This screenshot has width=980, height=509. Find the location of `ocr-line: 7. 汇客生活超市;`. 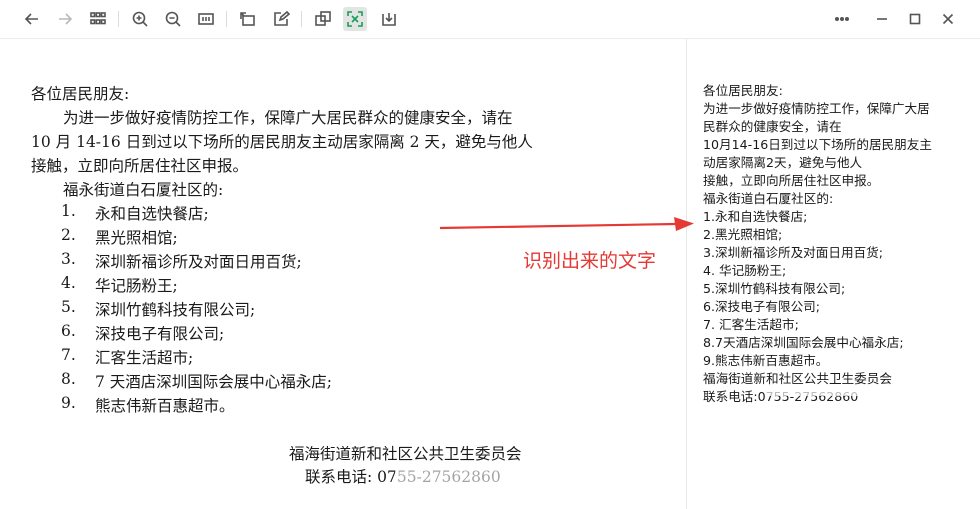

ocr-line: 7. 汇客生活超市; is located at coordinates (751, 324).